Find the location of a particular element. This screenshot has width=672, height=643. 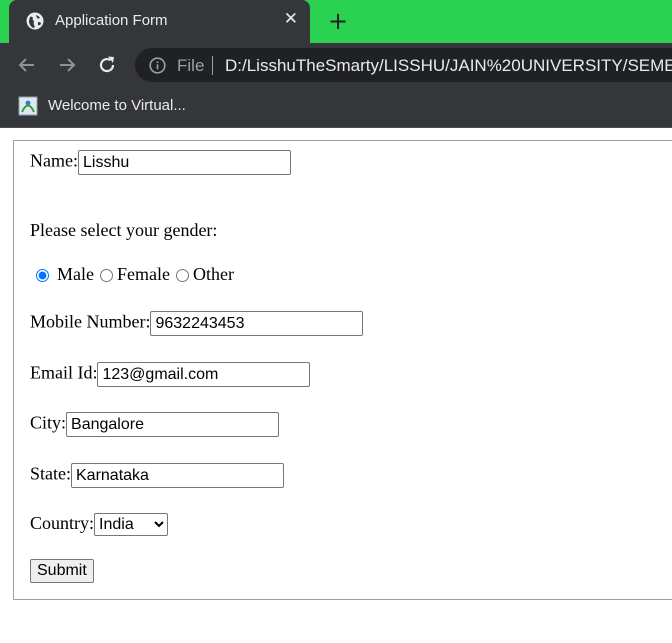

city-row: City: is located at coordinates (155, 424).